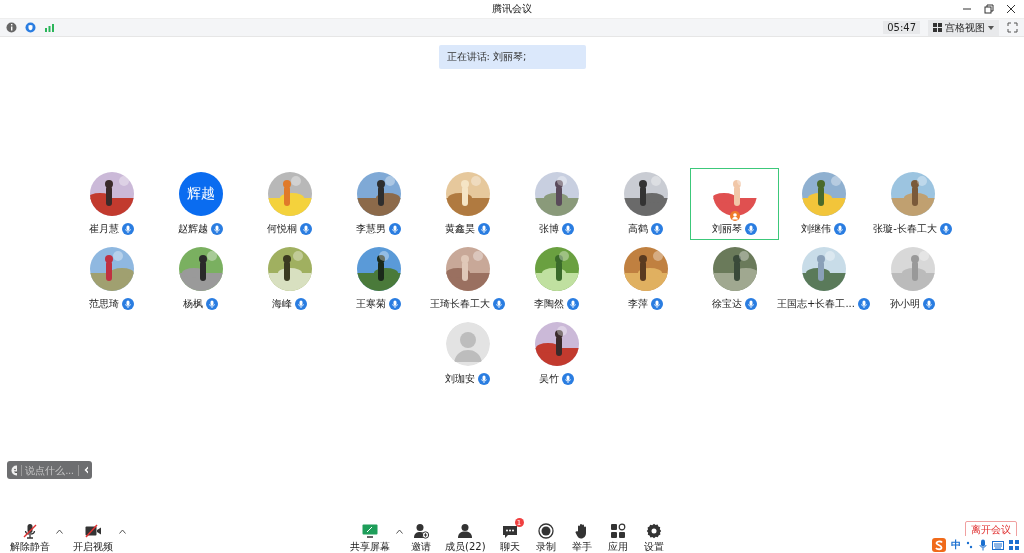 This screenshot has height=553, width=1024. I want to click on punctuation-icon, so click(970, 544).